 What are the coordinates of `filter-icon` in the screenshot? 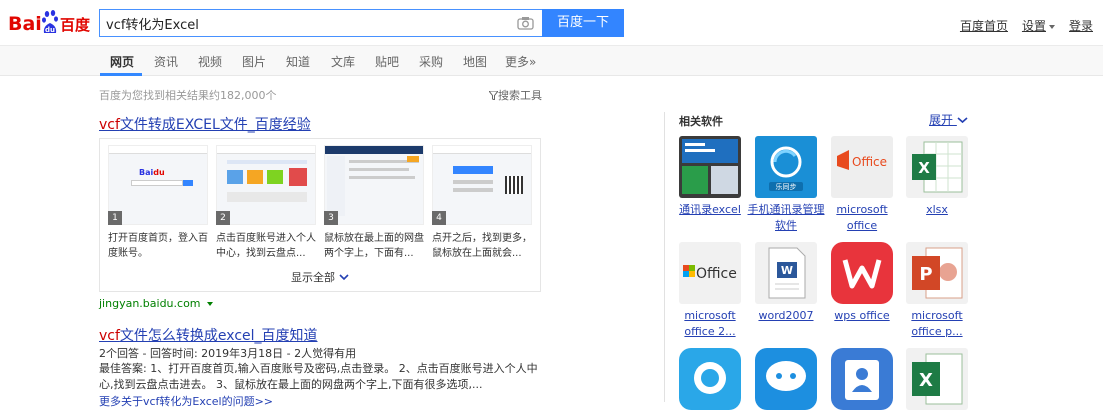 It's located at (493, 95).